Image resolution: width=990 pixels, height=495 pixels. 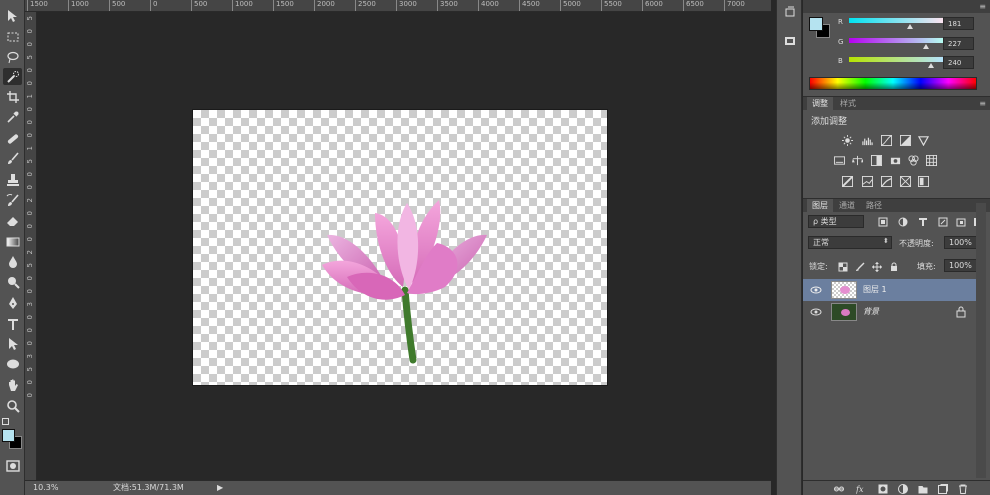 What do you see at coordinates (962, 265) in the screenshot?
I see `fill-field: 100%` at bounding box center [962, 265].